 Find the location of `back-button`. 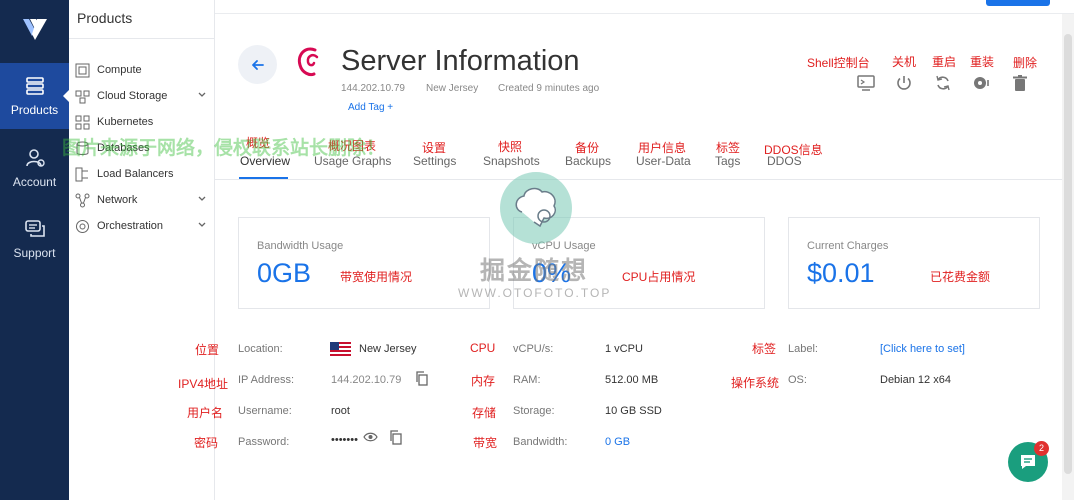

back-button is located at coordinates (257, 64).